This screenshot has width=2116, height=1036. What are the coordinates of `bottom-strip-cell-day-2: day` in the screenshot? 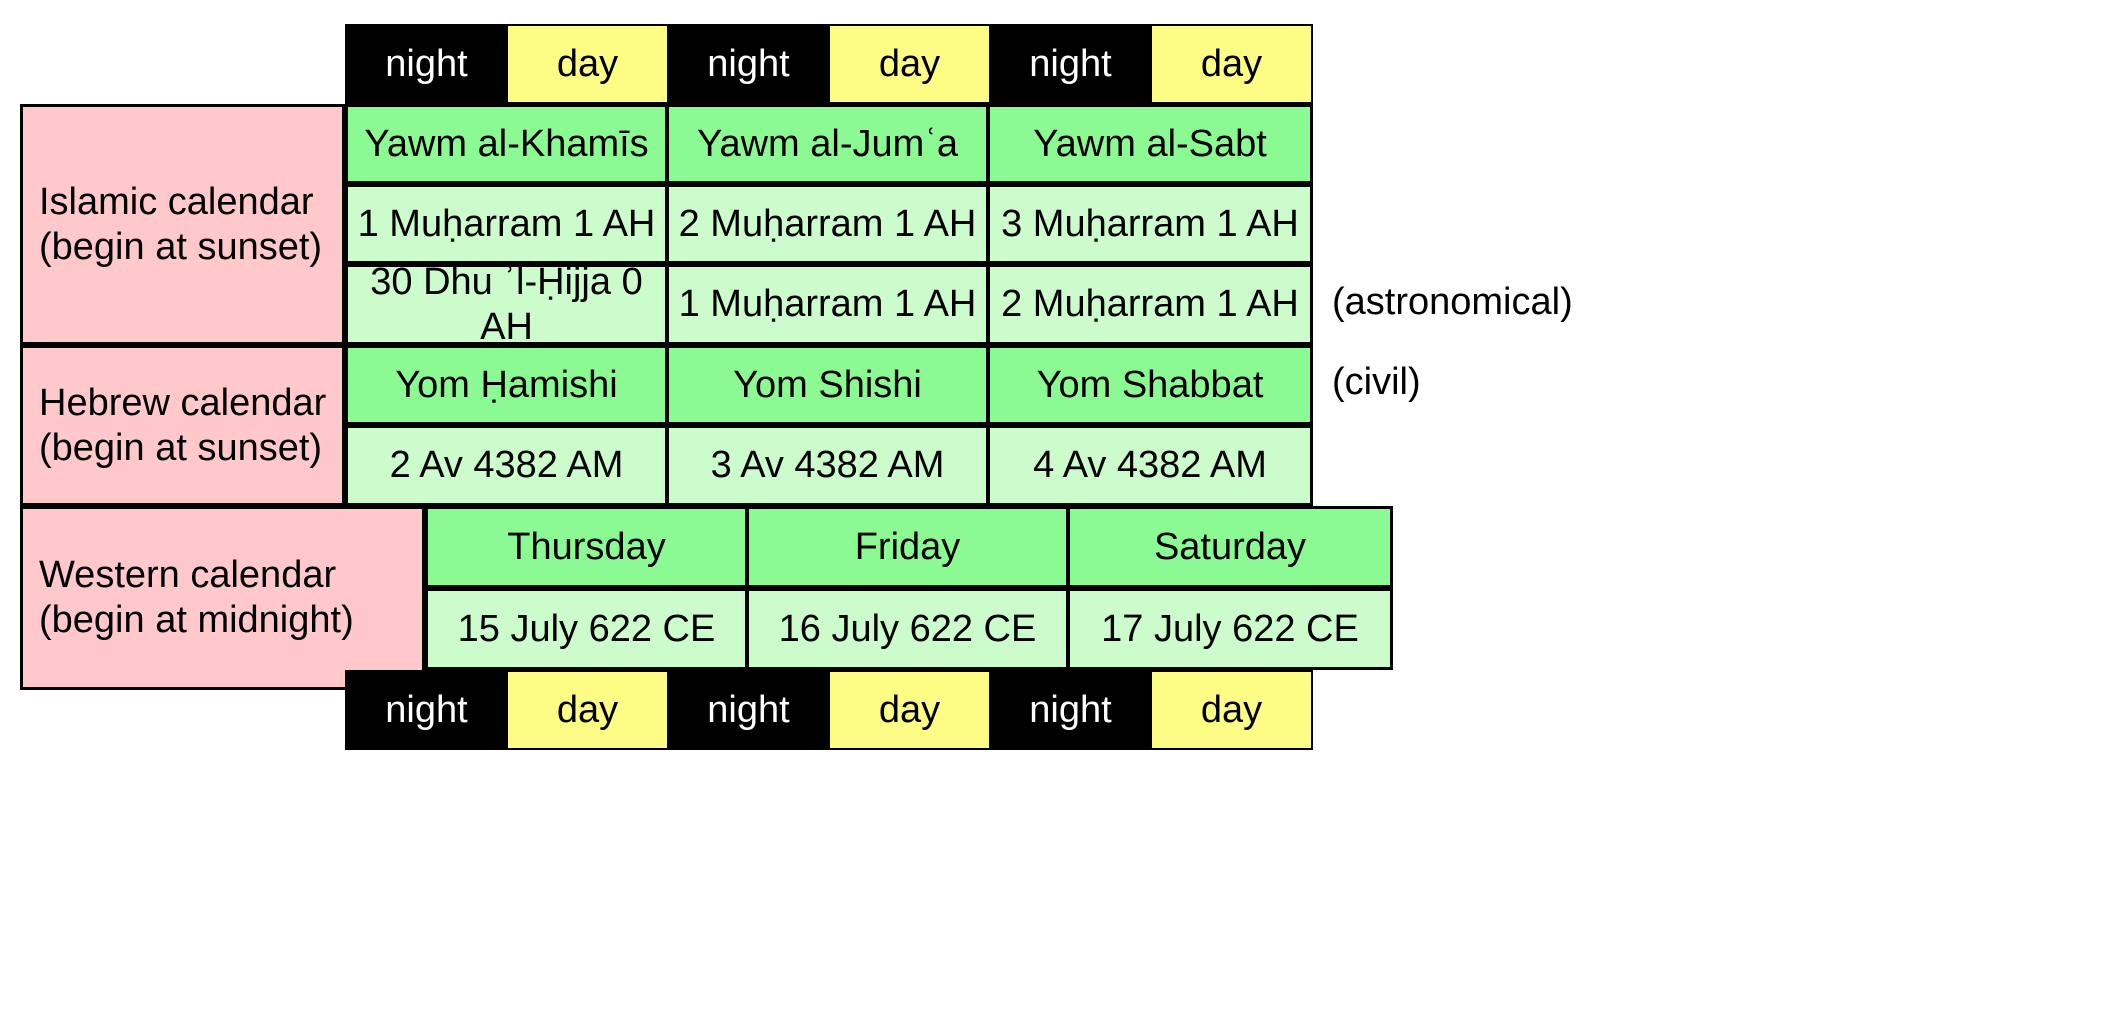 It's located at (909, 710).